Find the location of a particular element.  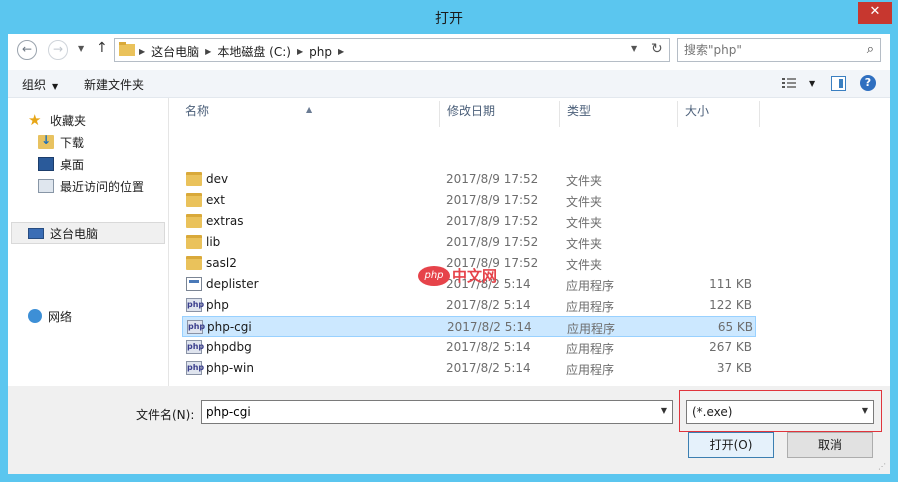

help-icon: ? is located at coordinates (868, 83).